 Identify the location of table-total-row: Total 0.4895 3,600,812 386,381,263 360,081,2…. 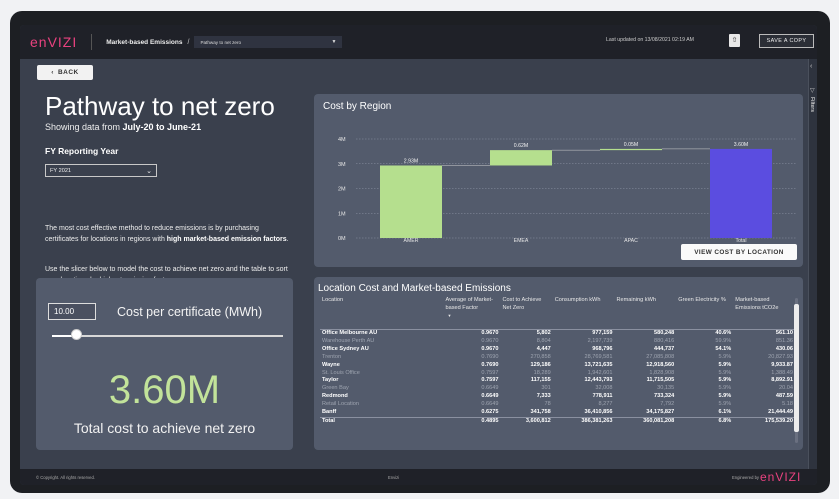
(557, 421).